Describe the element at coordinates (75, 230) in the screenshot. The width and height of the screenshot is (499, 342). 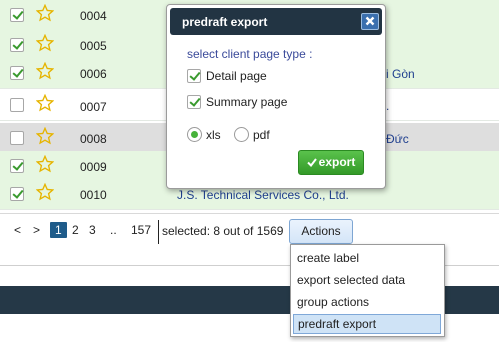
I see `page-2-button: 2` at that location.